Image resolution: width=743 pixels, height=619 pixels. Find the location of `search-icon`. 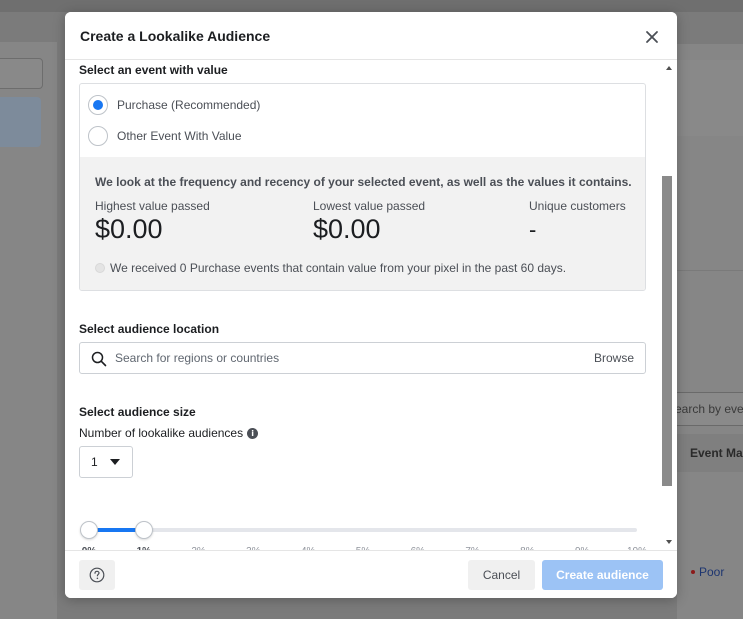

search-icon is located at coordinates (99, 359).